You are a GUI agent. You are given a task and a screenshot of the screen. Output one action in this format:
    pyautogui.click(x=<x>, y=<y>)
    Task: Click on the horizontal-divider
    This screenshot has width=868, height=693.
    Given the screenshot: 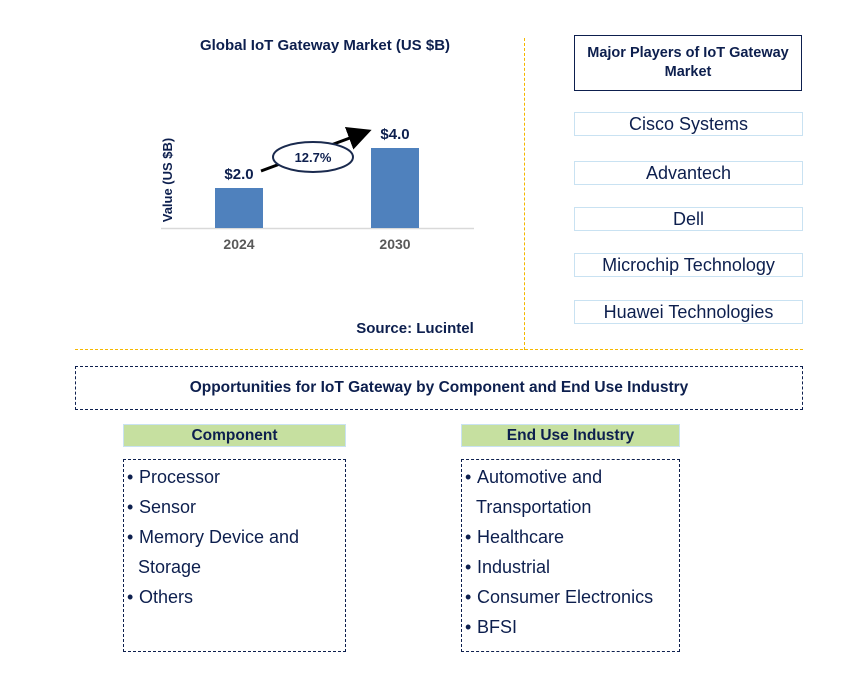 What is the action you would take?
    pyautogui.click(x=439, y=349)
    